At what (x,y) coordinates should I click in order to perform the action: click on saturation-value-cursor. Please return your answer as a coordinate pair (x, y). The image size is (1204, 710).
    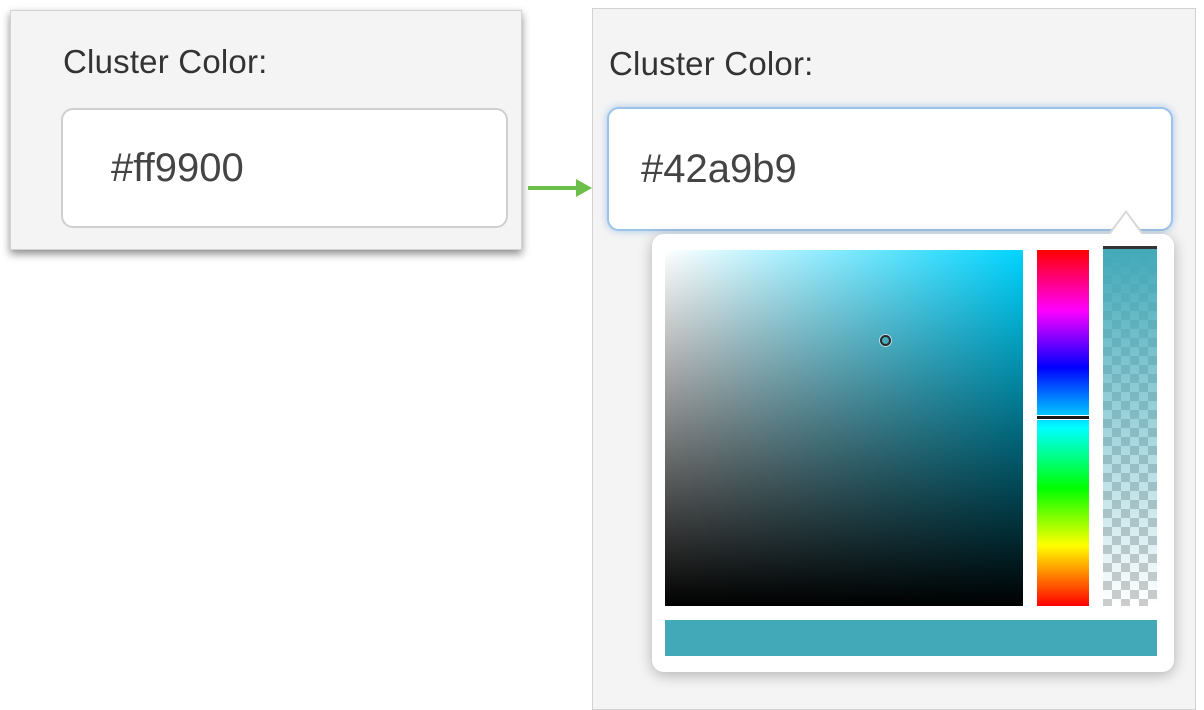
    Looking at the image, I should click on (885, 340).